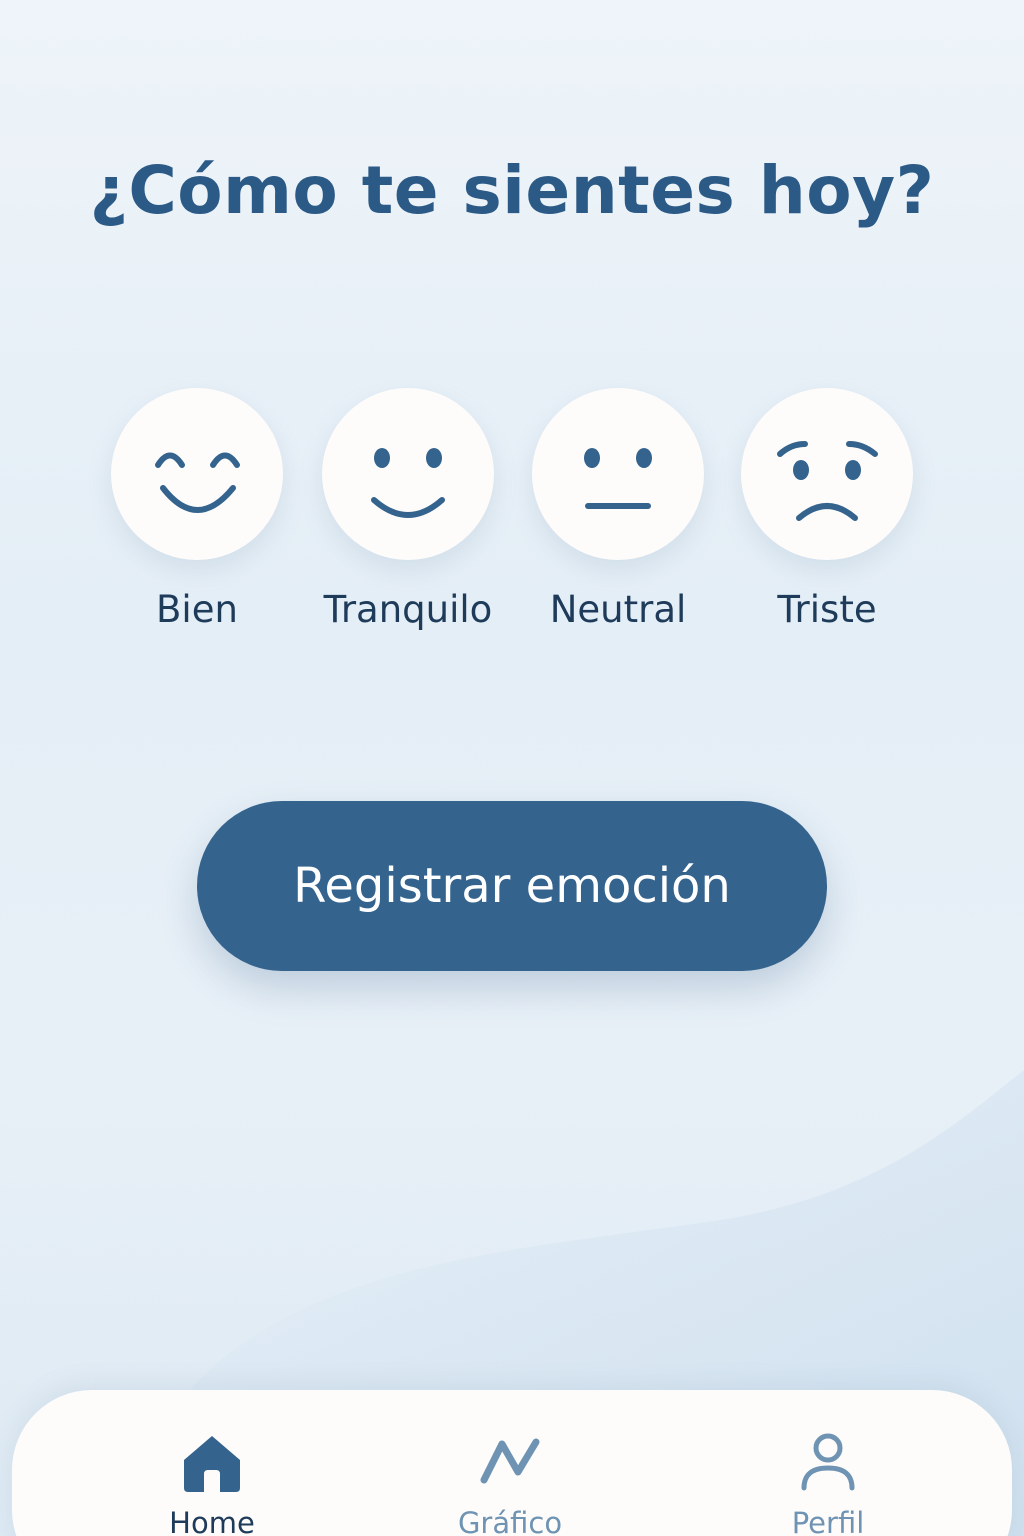 Image resolution: width=1024 pixels, height=1536 pixels. I want to click on nav-label-grafico: Gráfico, so click(510, 1521).